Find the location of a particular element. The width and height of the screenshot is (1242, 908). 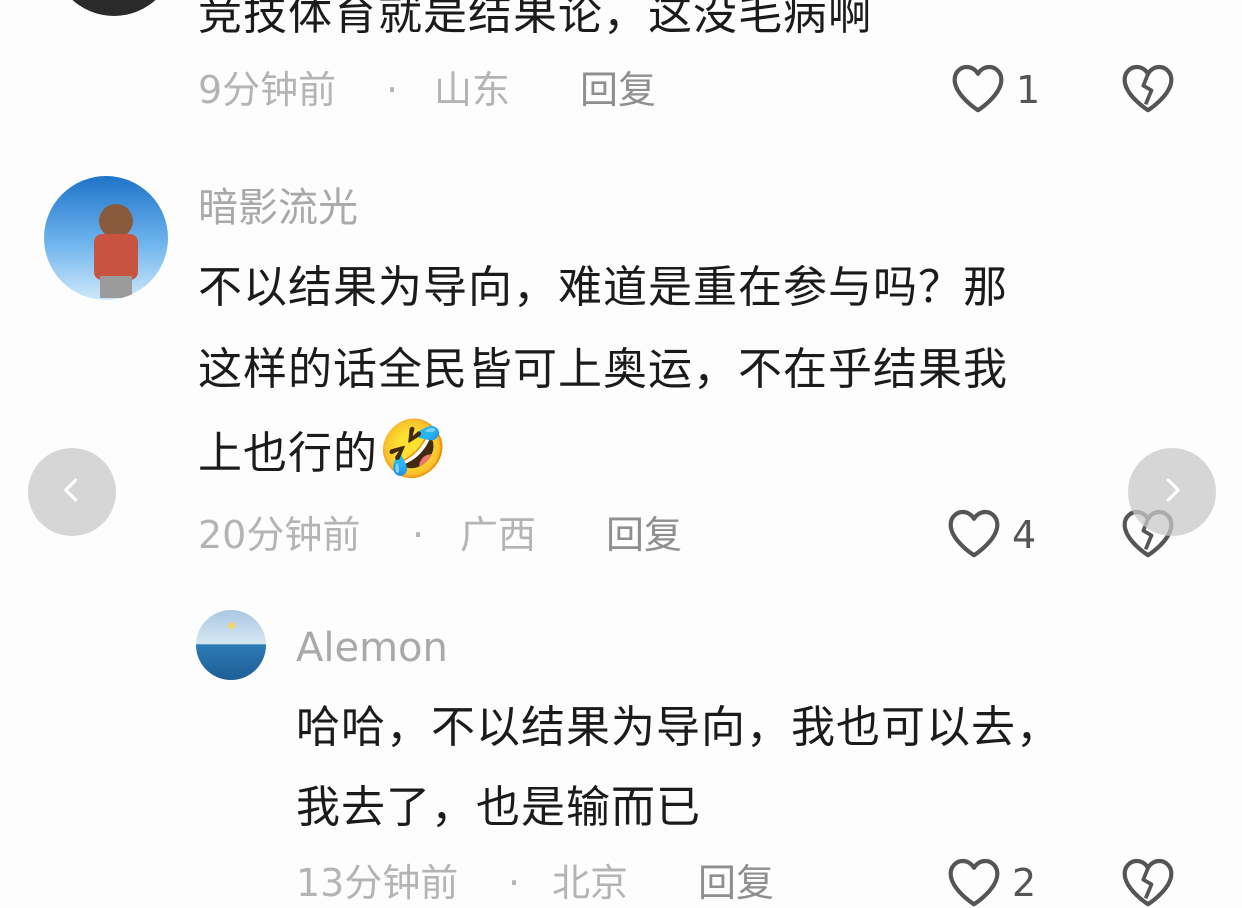

comment-1-time: 9分钟前 is located at coordinates (267, 90).